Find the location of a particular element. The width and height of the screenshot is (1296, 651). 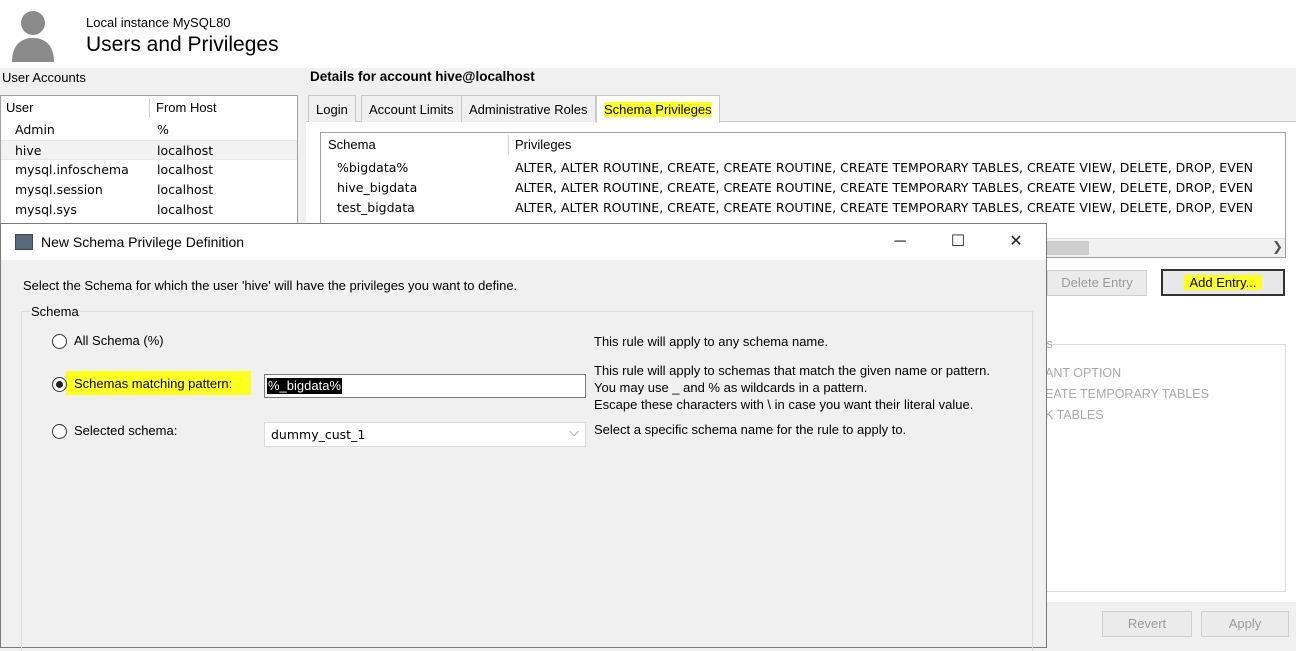

dialog-title: New Schema Privilege Definition is located at coordinates (143, 242).